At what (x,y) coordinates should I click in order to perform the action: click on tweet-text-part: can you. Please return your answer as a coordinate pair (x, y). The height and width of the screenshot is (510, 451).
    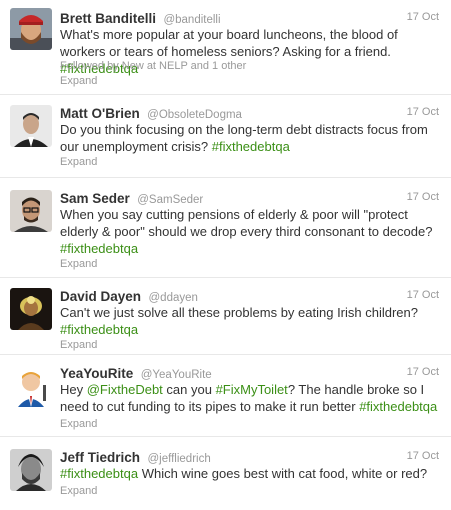
    Looking at the image, I should click on (189, 389).